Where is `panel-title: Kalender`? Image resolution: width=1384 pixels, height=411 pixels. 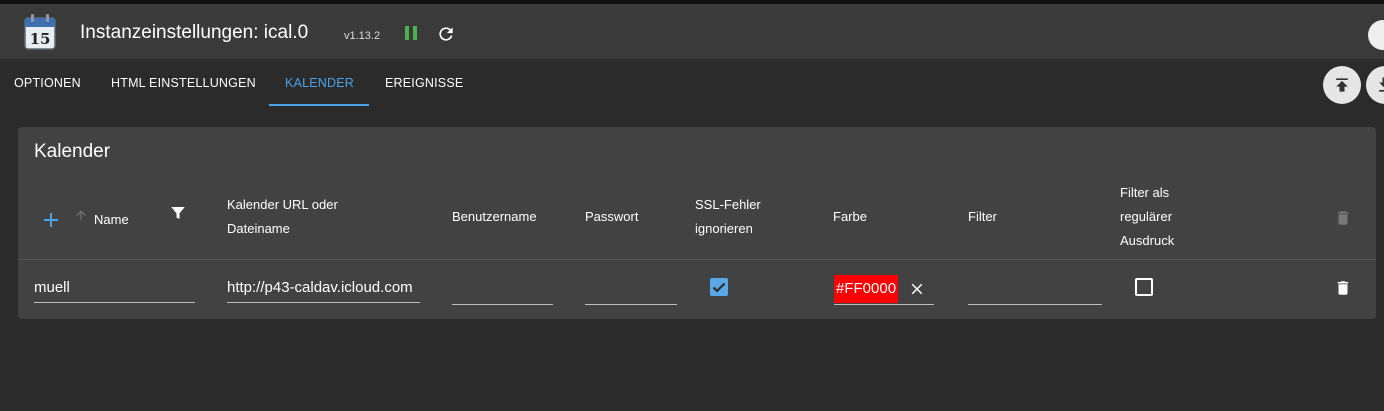
panel-title: Kalender is located at coordinates (72, 151).